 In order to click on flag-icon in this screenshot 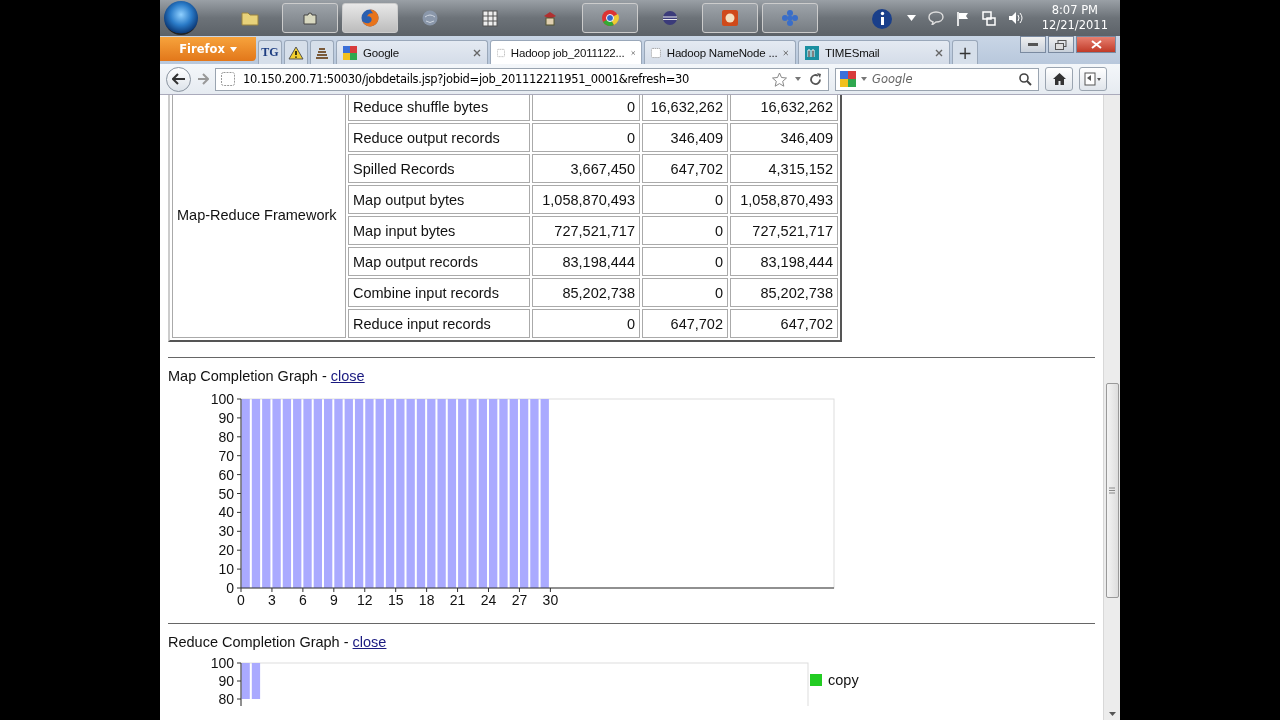, I will do `click(962, 18)`.